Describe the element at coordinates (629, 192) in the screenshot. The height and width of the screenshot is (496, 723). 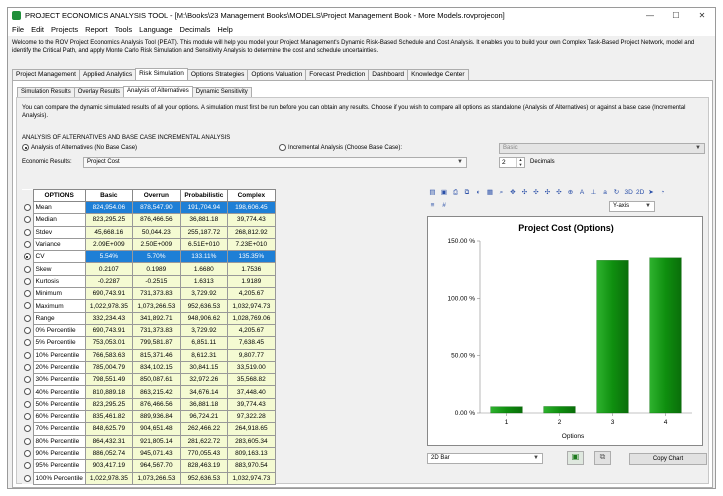
I see `3d-icon: 3D` at that location.